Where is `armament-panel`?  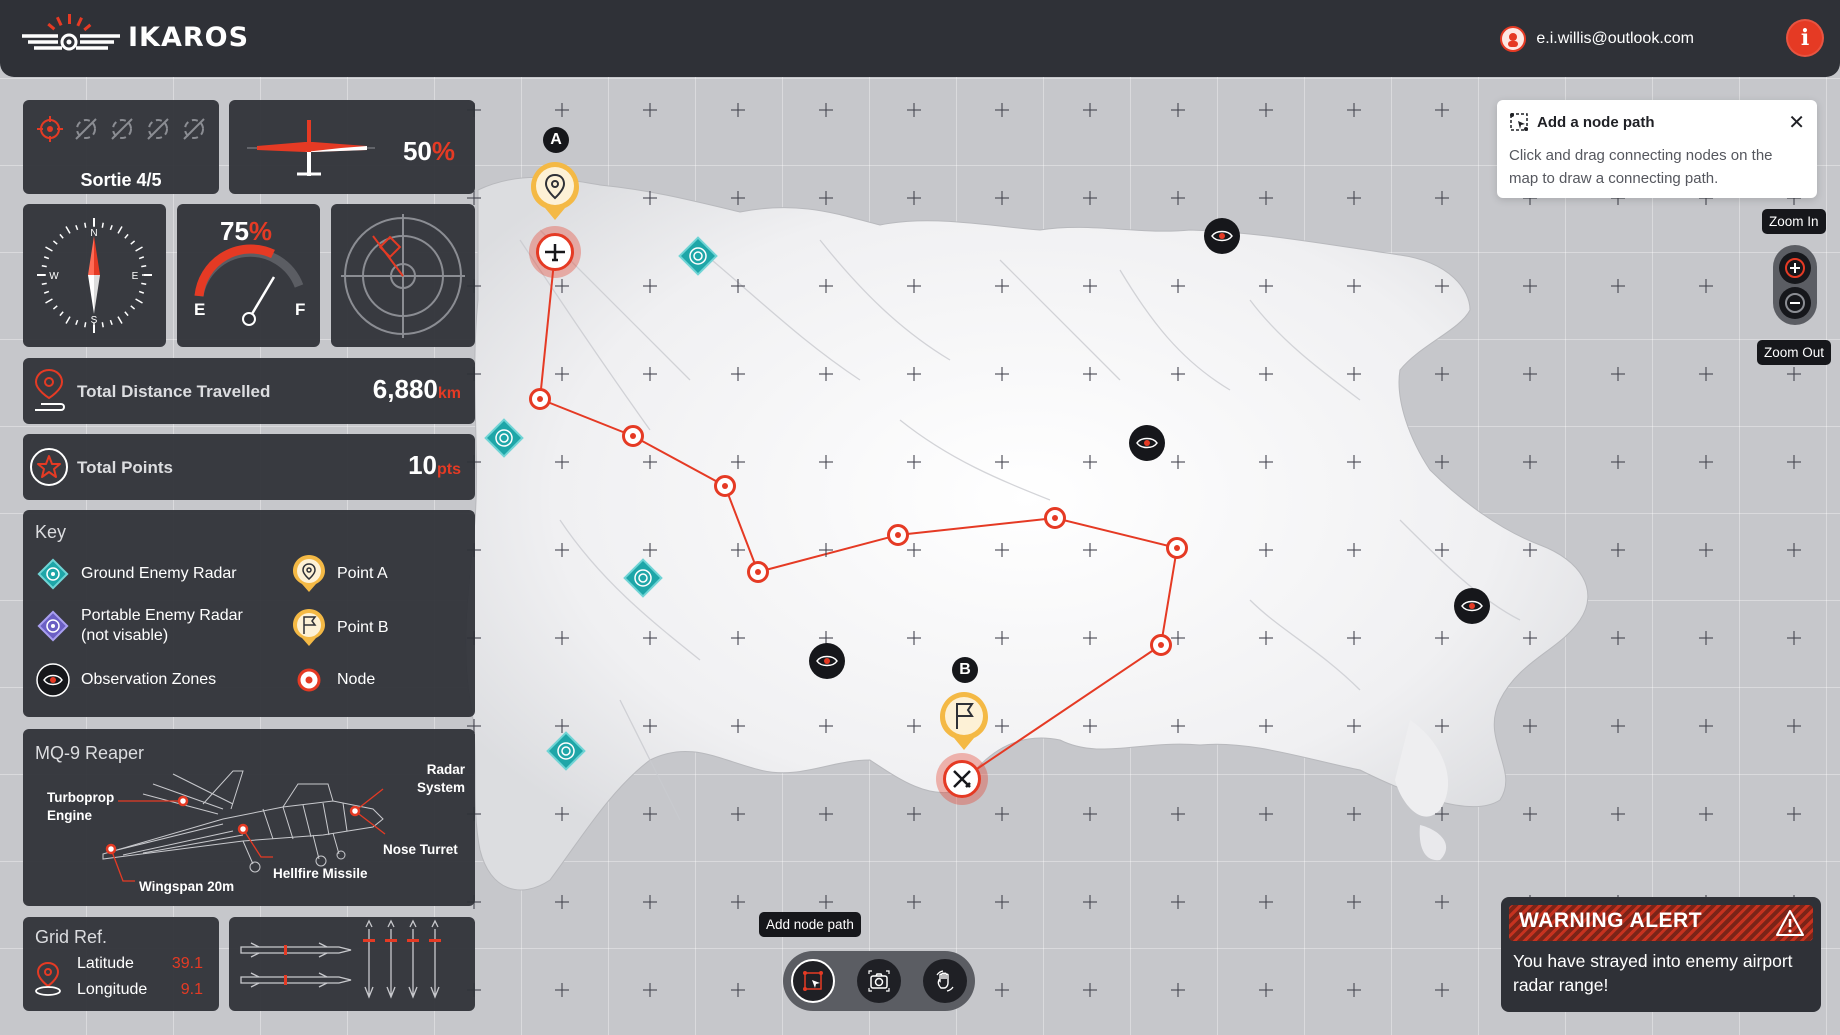 armament-panel is located at coordinates (352, 964).